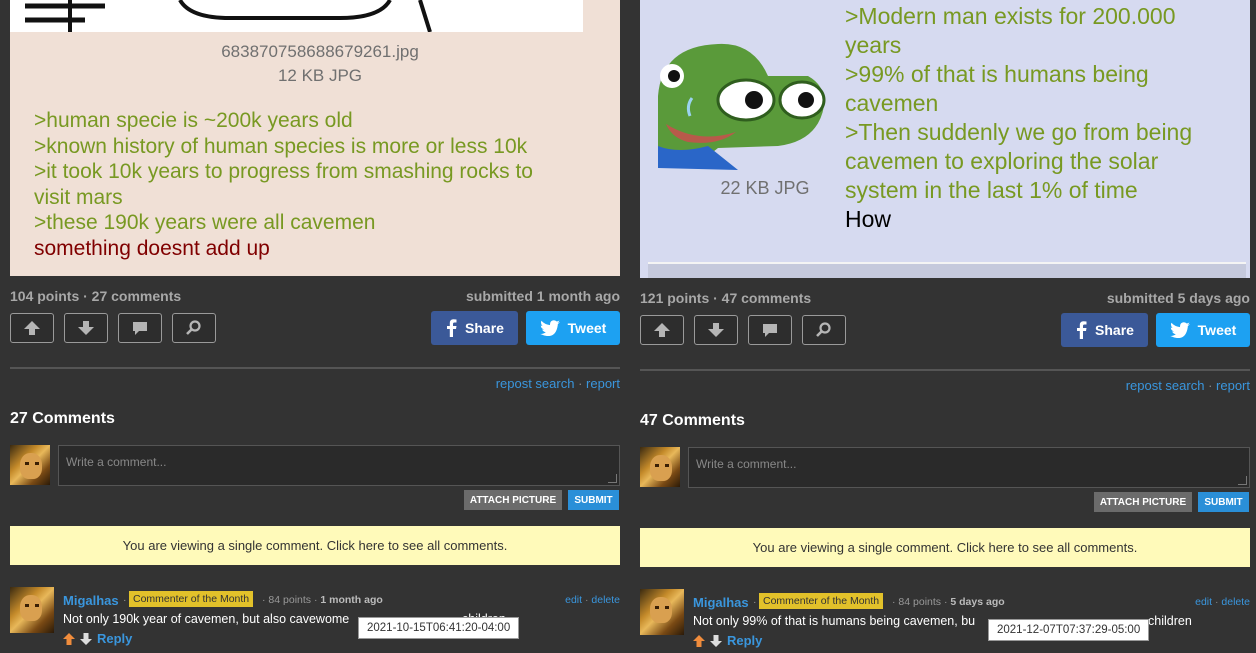 The width and height of the screenshot is (1256, 653). What do you see at coordinates (205, 222) in the screenshot?
I see `greentext-line: >these 190k years were all cavemen` at bounding box center [205, 222].